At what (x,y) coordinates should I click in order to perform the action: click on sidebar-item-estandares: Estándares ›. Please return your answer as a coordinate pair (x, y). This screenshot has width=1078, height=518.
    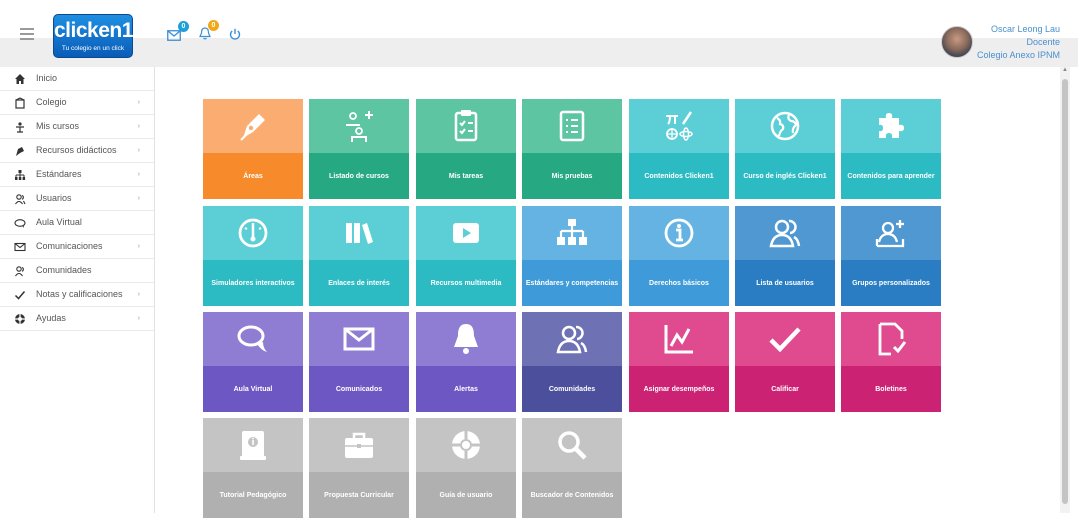
    Looking at the image, I should click on (77, 175).